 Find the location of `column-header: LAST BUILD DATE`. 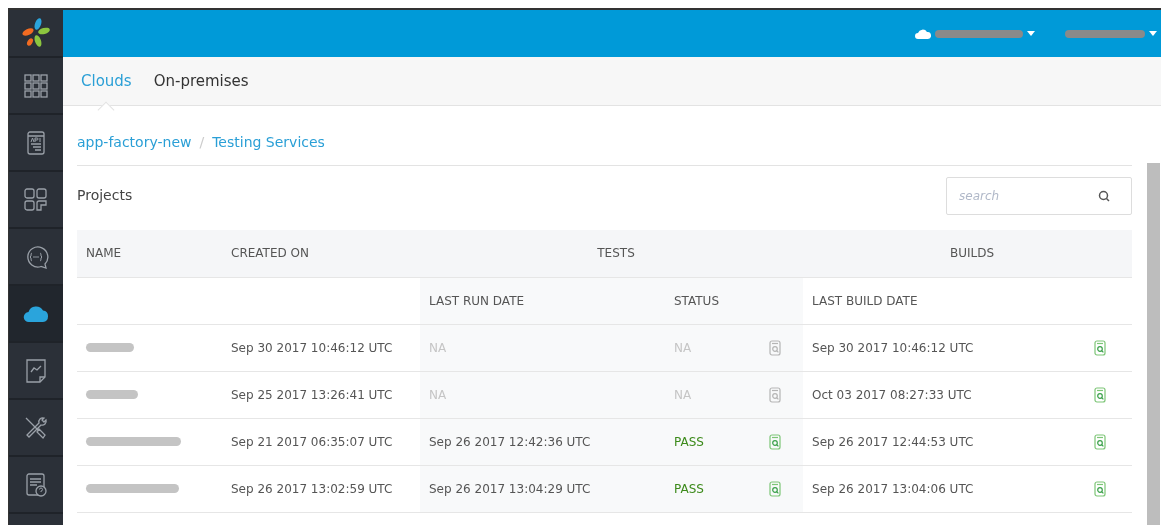

column-header: LAST BUILD DATE is located at coordinates (865, 300).